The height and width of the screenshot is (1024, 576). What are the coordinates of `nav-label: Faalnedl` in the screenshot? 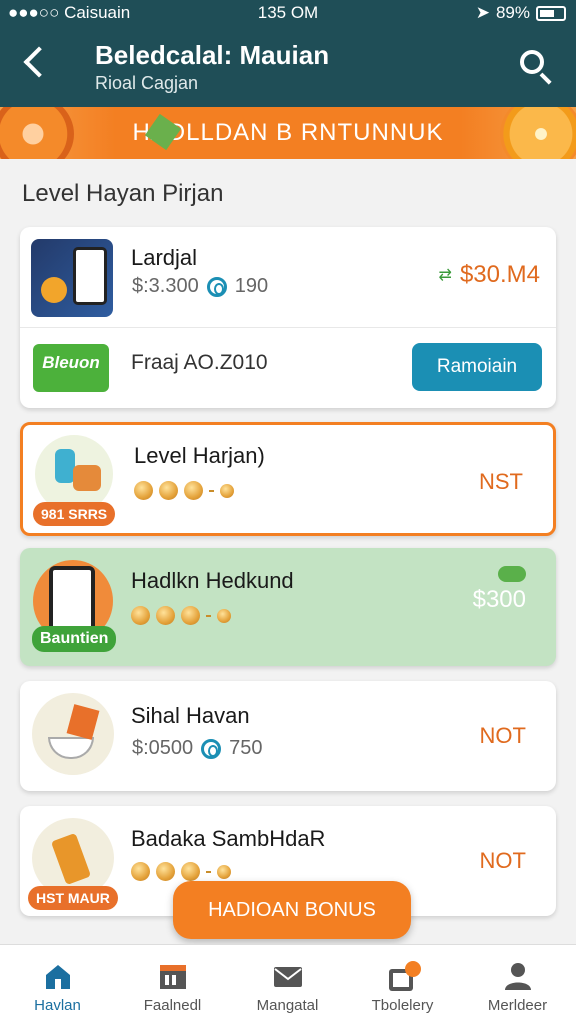 It's located at (172, 1005).